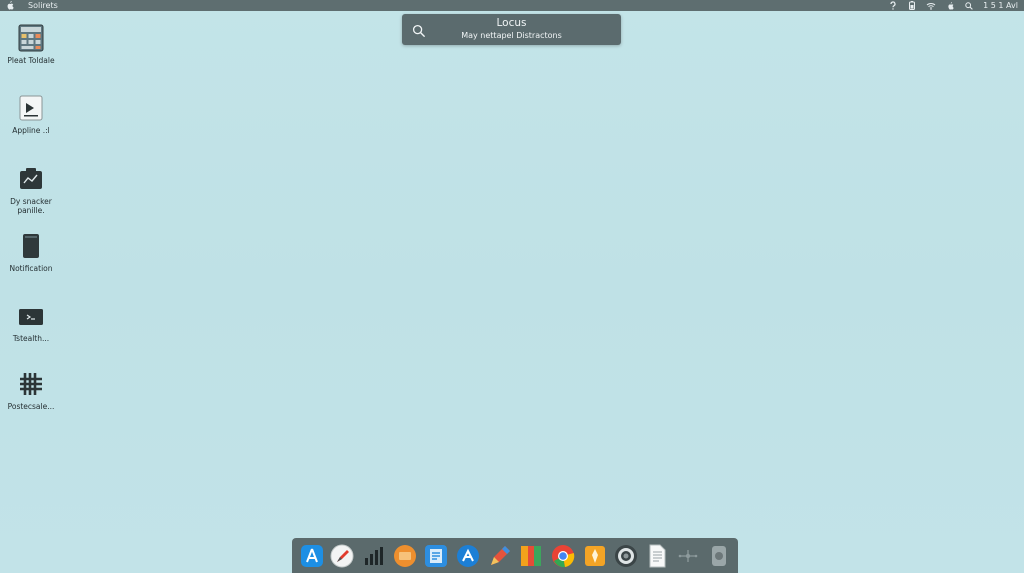 The image size is (1024, 573). What do you see at coordinates (468, 556) in the screenshot?
I see `xcode-icon` at bounding box center [468, 556].